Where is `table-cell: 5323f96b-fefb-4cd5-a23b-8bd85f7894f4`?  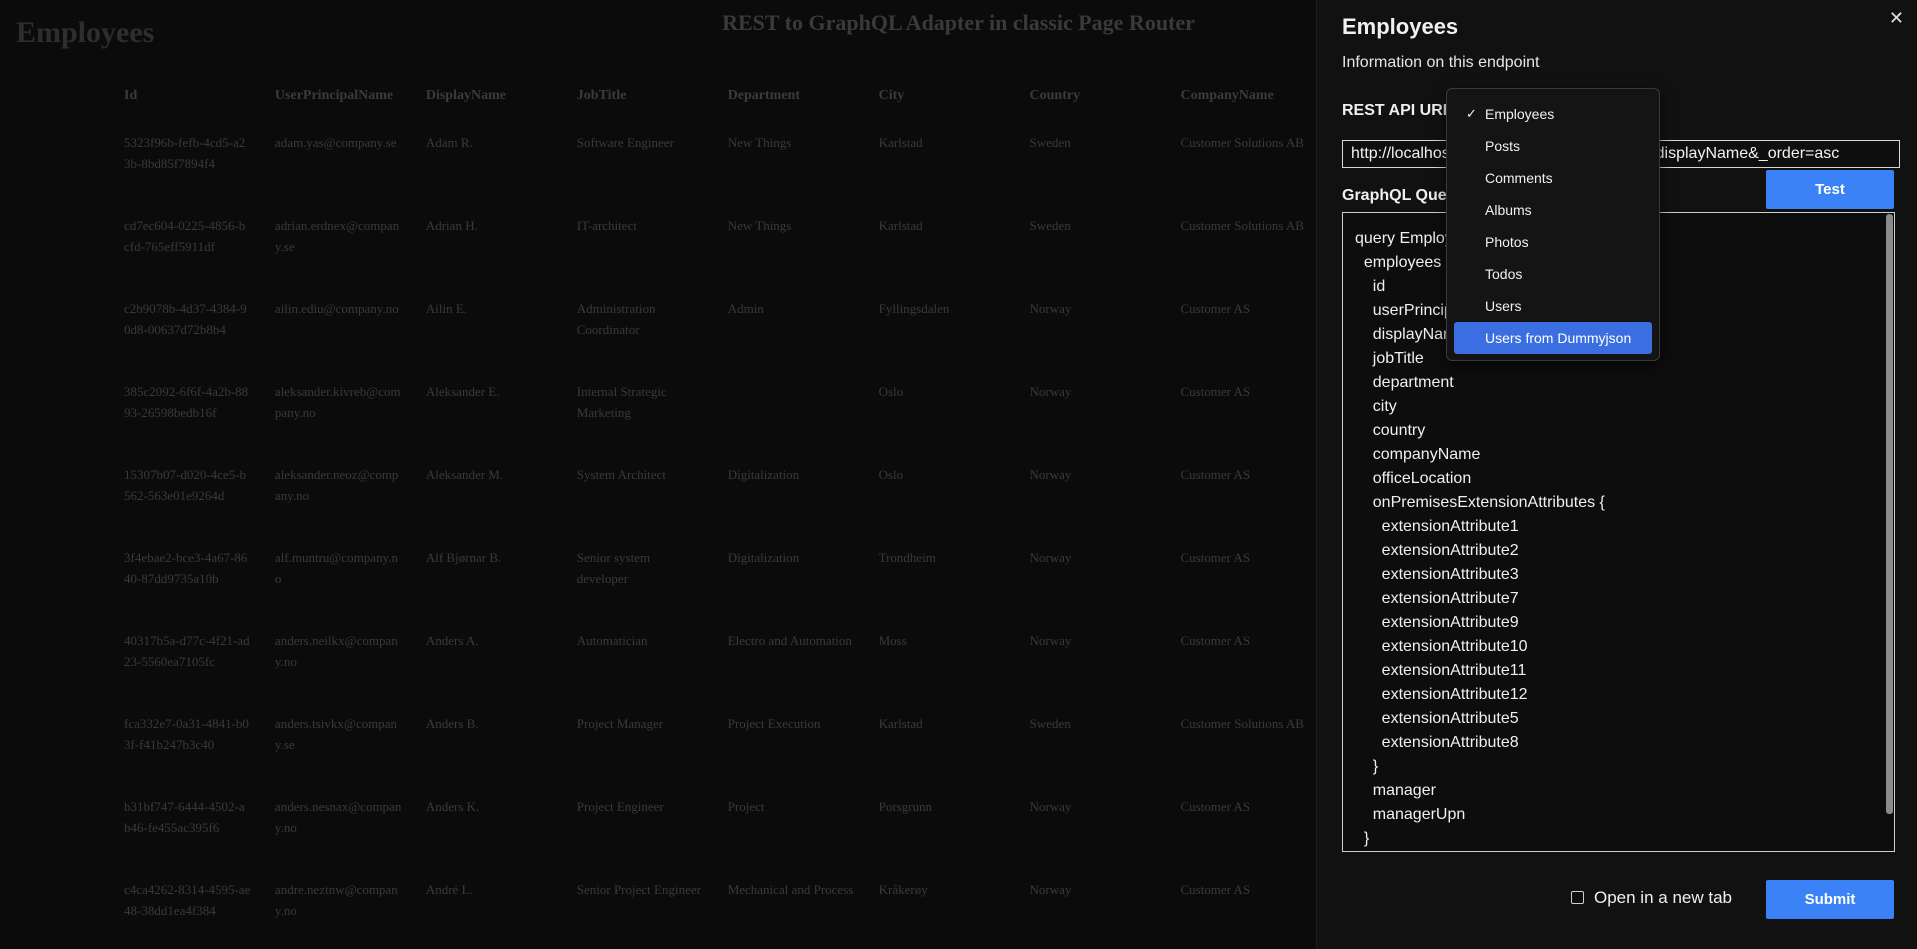
table-cell: 5323f96b-fefb-4cd5-a23b-8bd85f7894f4 is located at coordinates (187, 159).